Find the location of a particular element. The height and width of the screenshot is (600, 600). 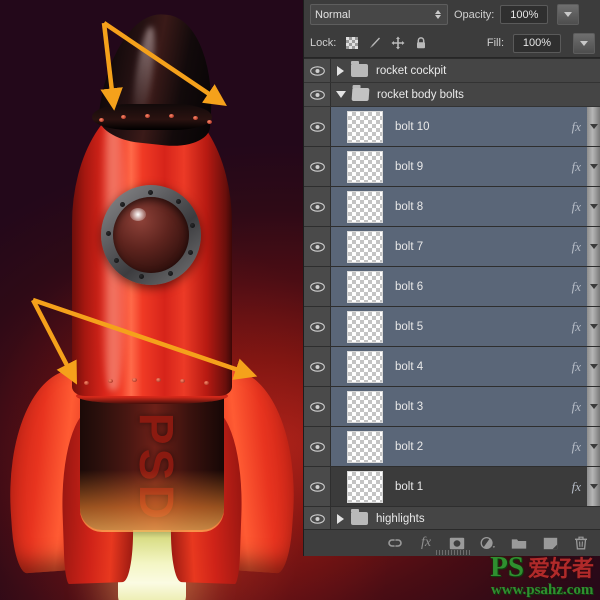

layer-row: bolt 5 fx is located at coordinates (452, 327).